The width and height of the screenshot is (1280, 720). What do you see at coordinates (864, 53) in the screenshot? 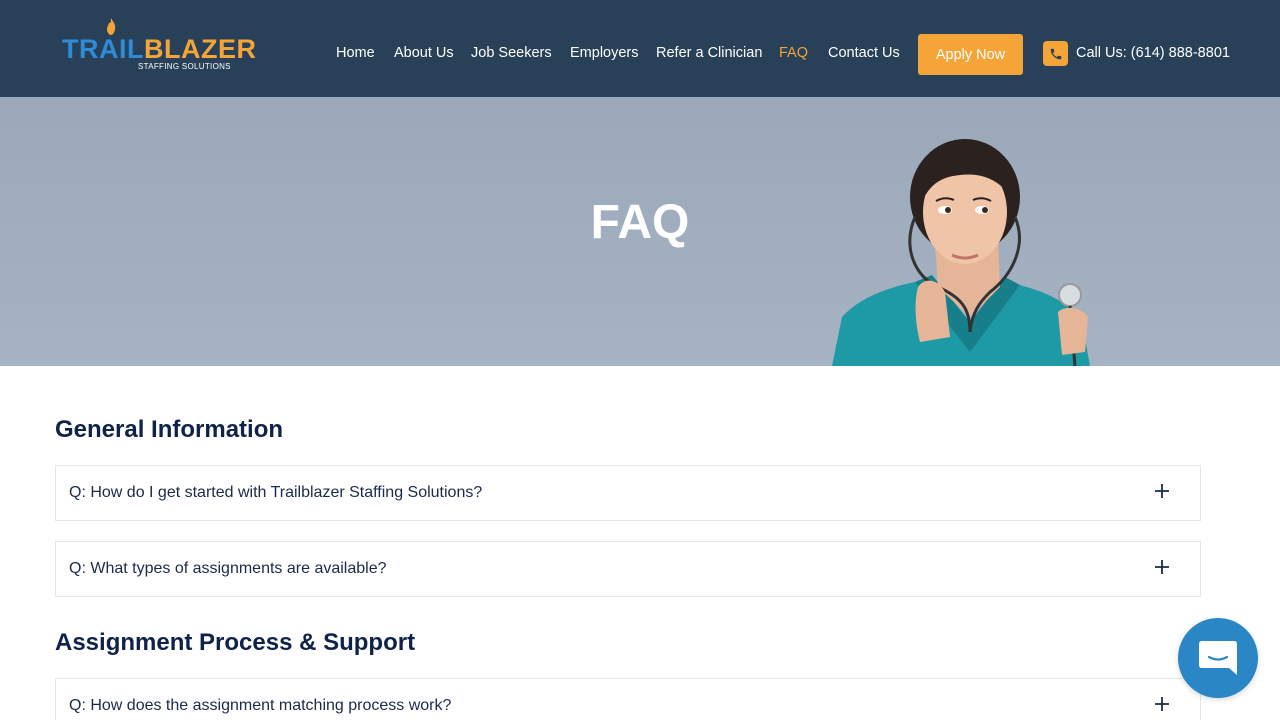
I see `nav-contact-us: Contact Us` at bounding box center [864, 53].